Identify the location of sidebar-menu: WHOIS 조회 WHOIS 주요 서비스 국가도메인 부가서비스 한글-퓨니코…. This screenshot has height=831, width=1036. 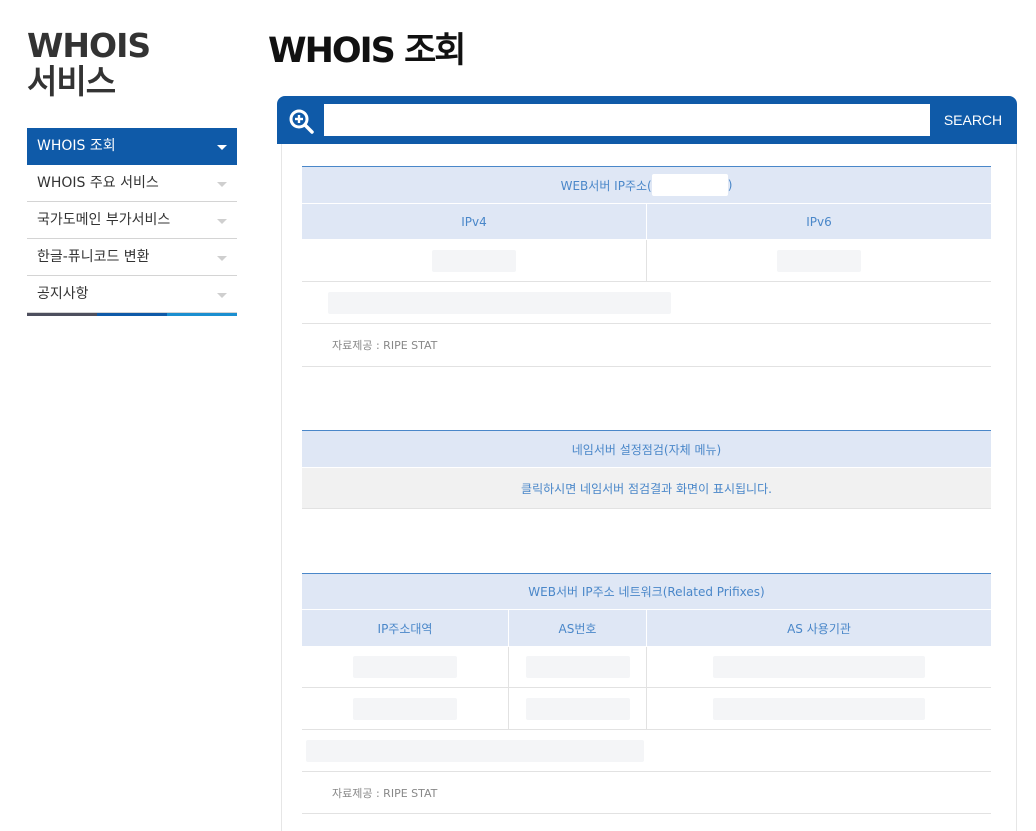
(132, 220).